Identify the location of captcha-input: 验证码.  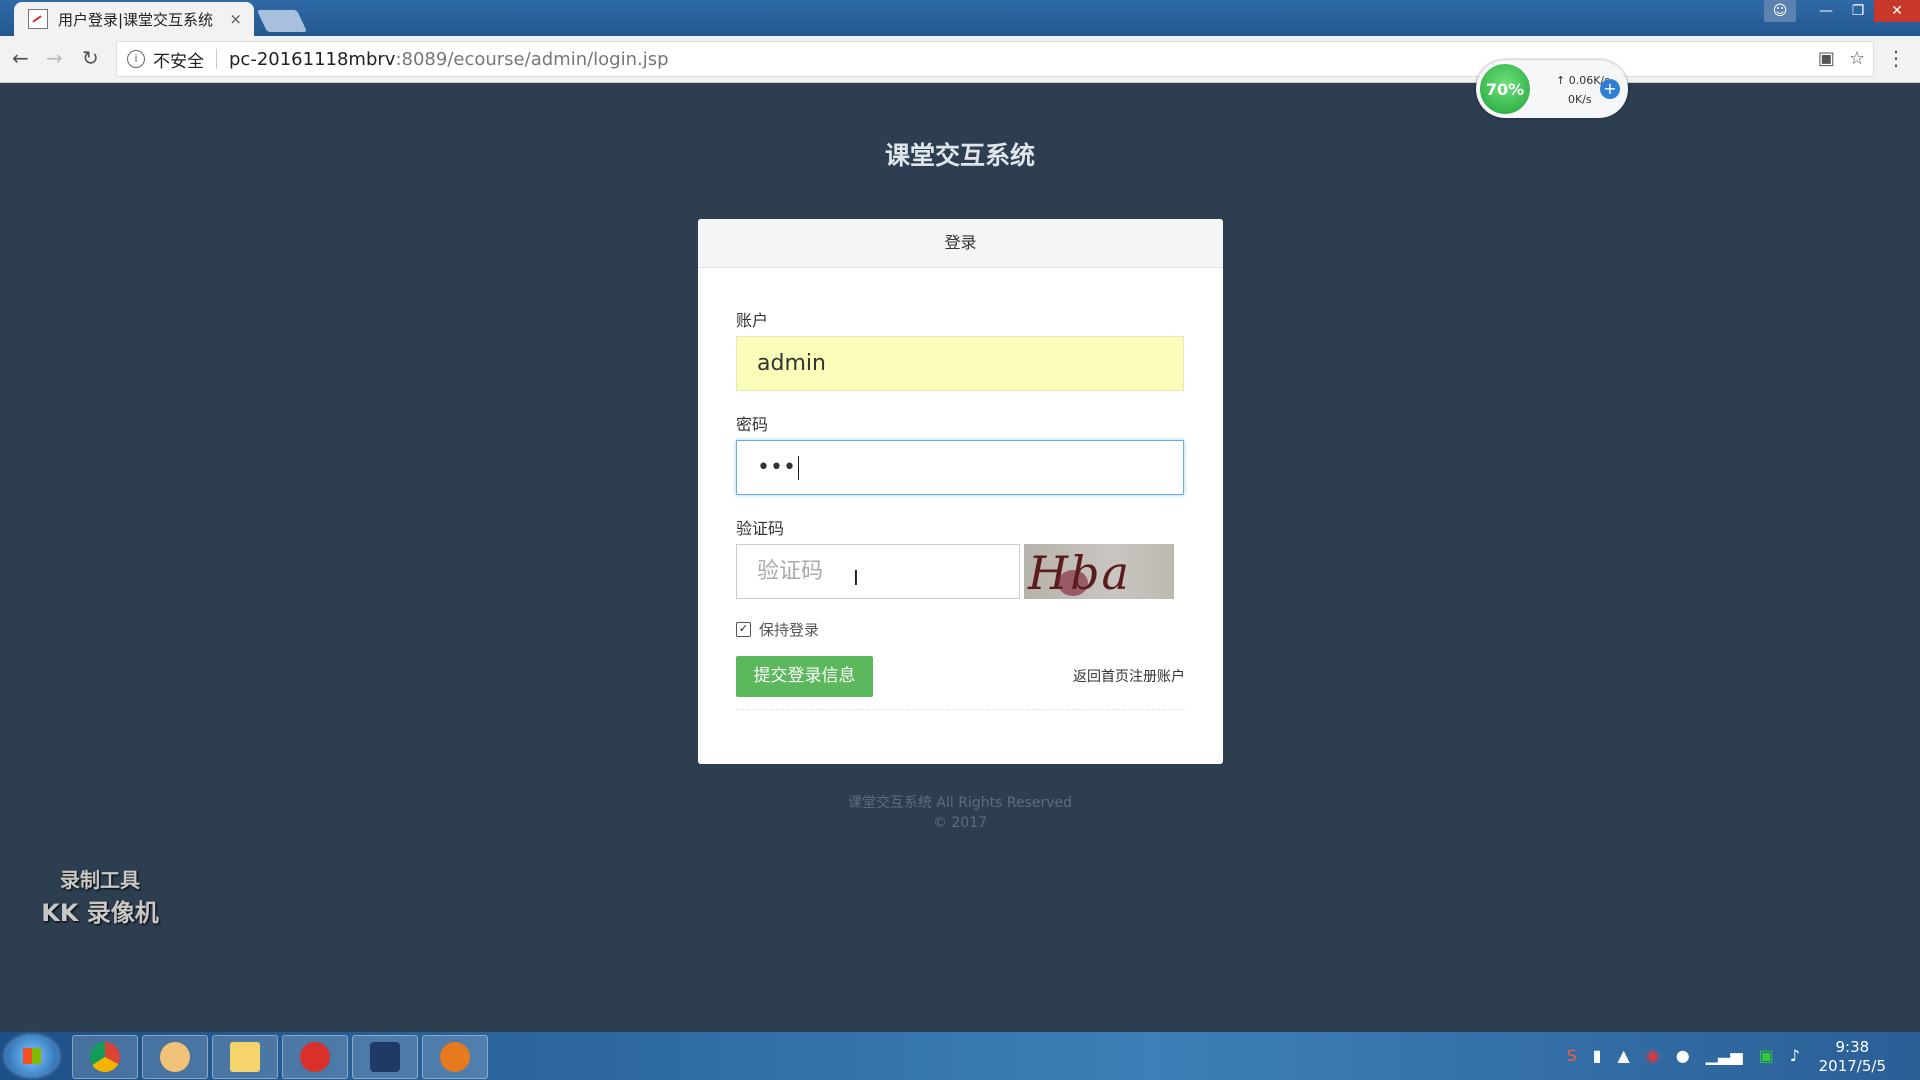
(878, 571).